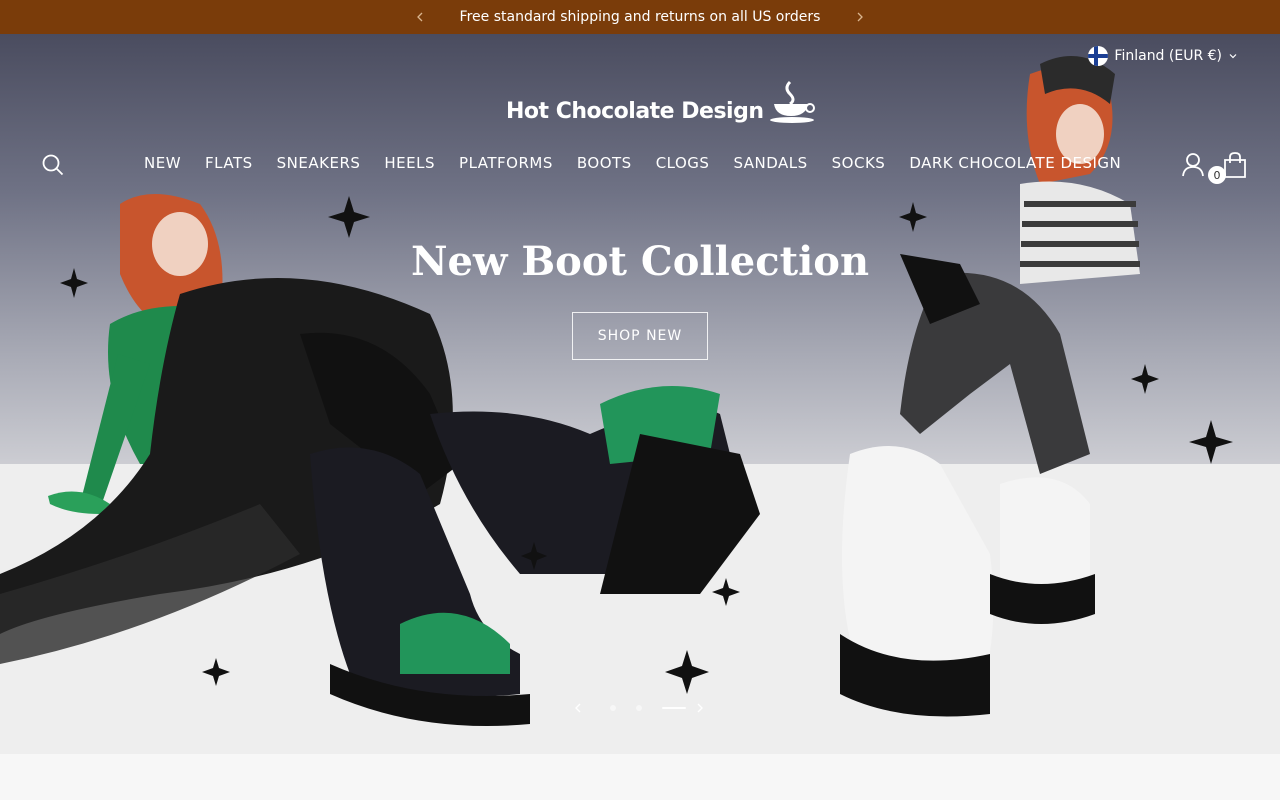 This screenshot has height=800, width=1280. I want to click on chevron-left-icon, so click(420, 17).